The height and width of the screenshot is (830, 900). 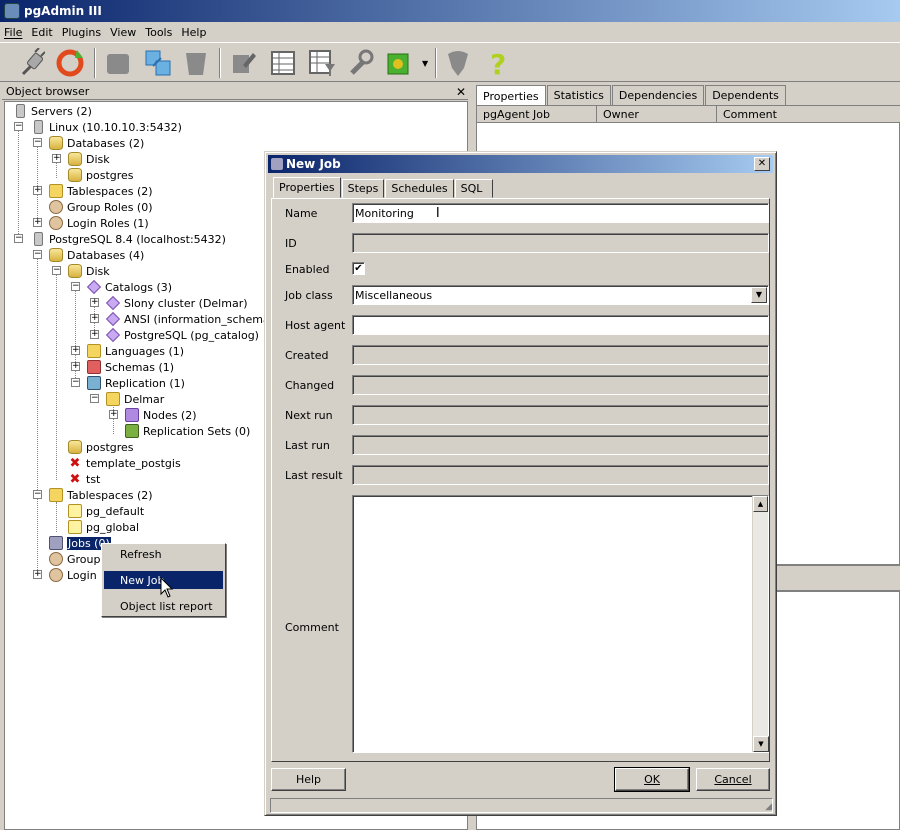 What do you see at coordinates (461, 92) in the screenshot?
I see `close-icon: ✕` at bounding box center [461, 92].